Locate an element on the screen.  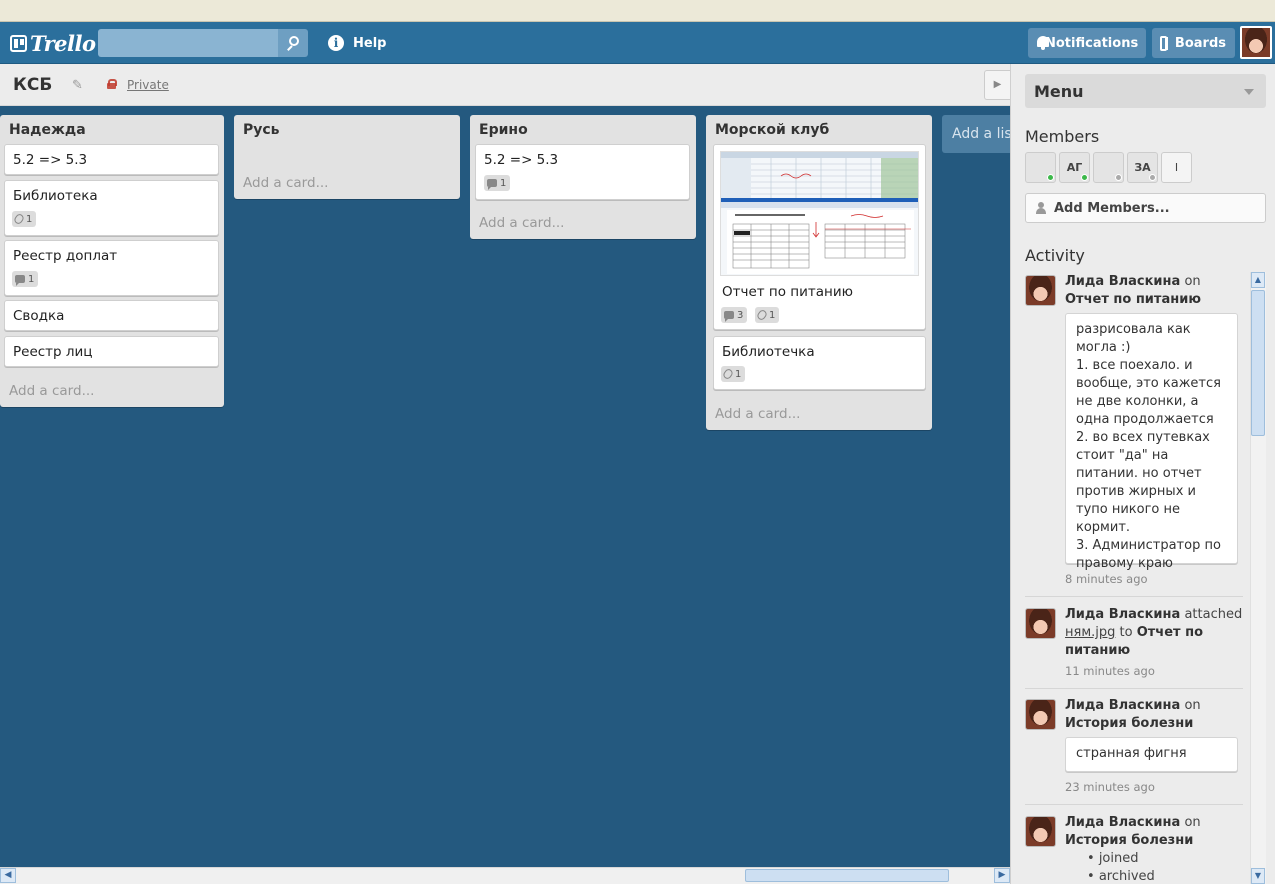
card-title: Реестр лиц is located at coordinates (53, 352).